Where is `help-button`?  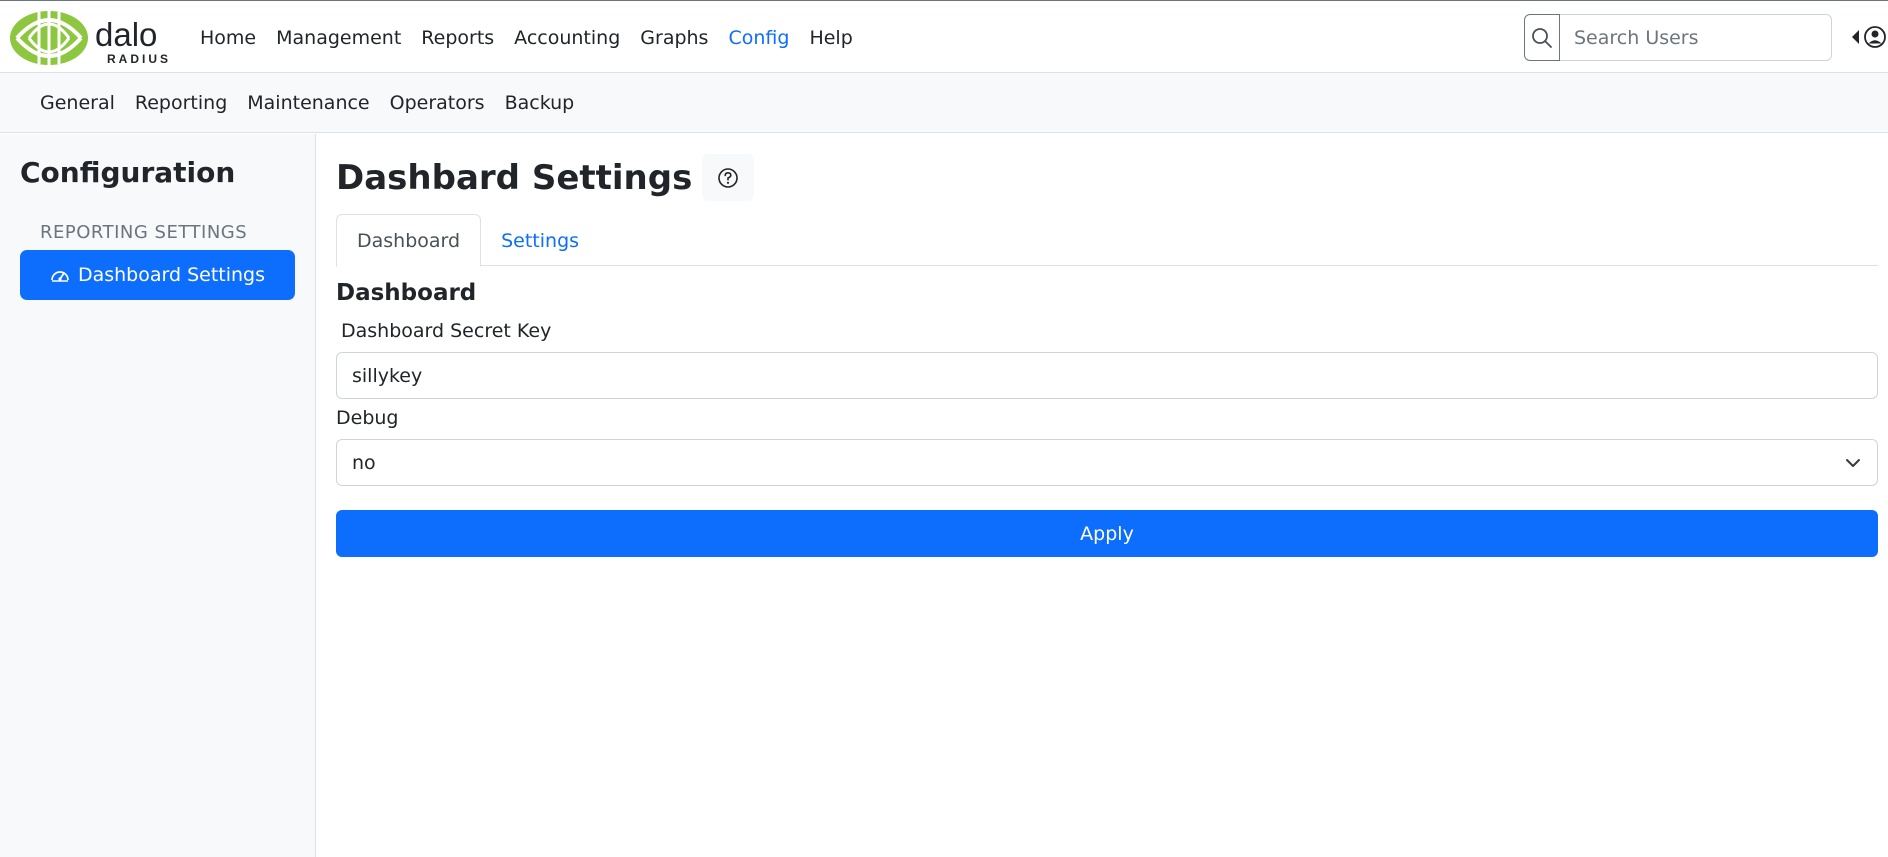
help-button is located at coordinates (728, 177).